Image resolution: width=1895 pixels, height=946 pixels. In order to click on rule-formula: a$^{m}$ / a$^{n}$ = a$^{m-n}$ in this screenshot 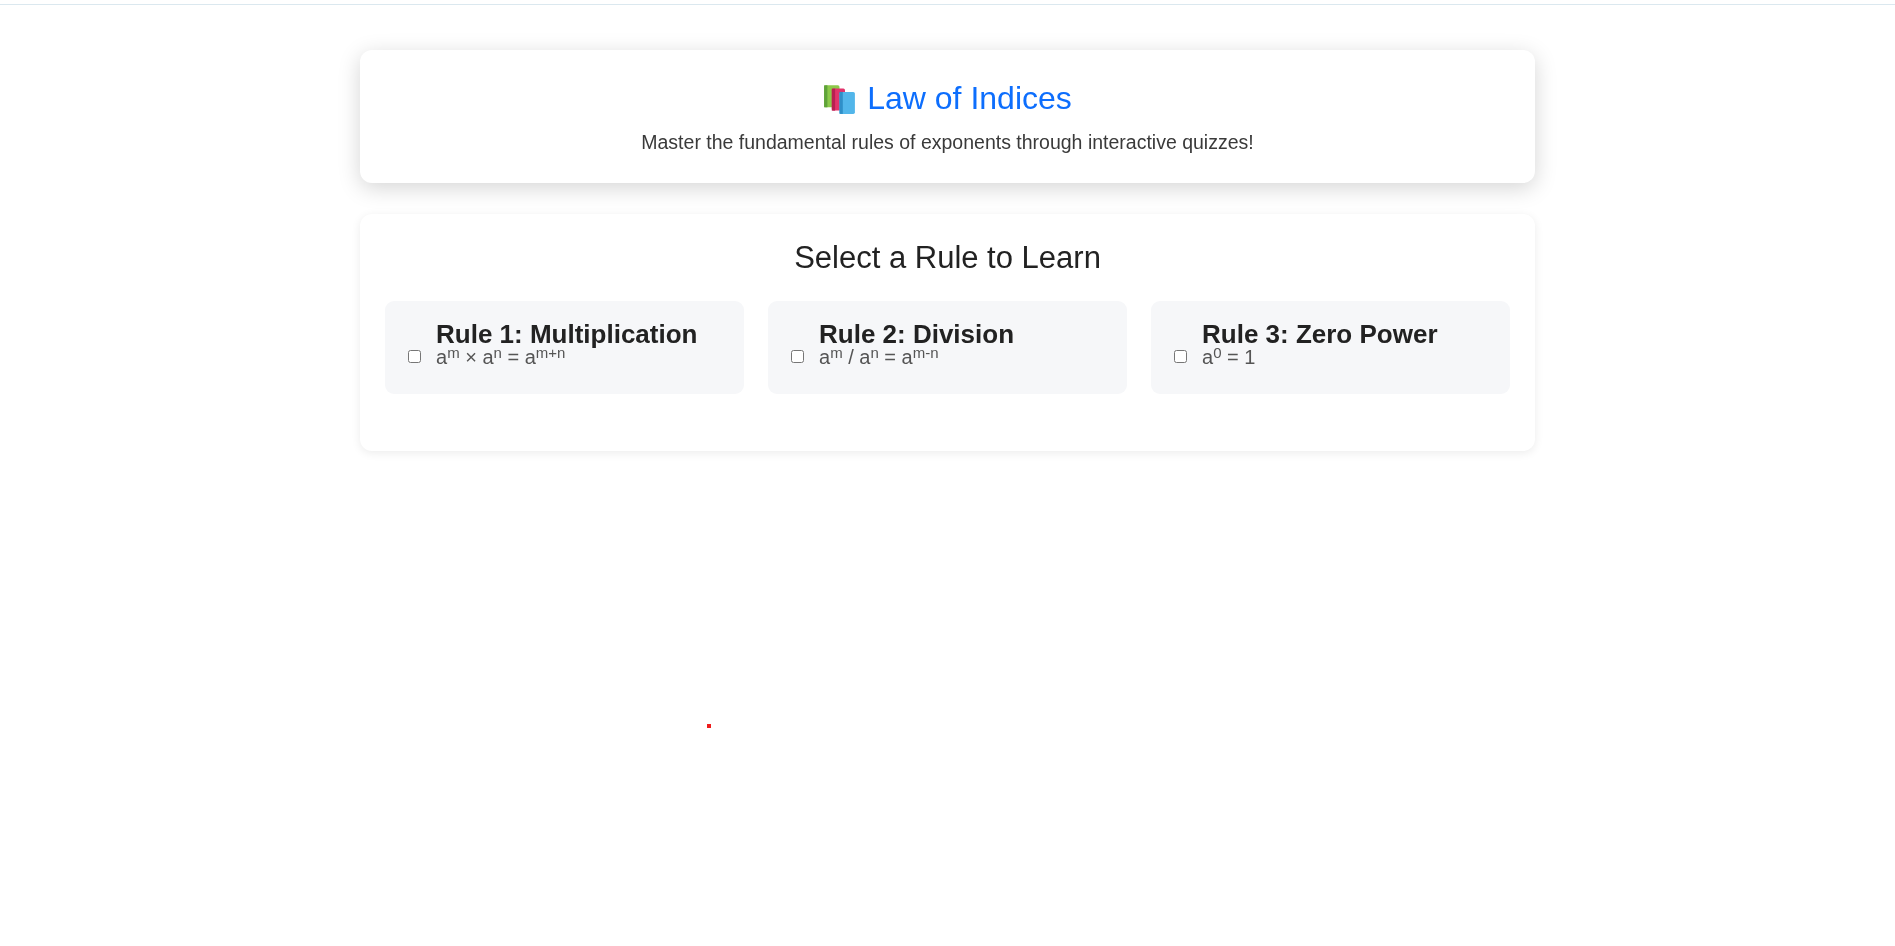, I will do `click(879, 357)`.